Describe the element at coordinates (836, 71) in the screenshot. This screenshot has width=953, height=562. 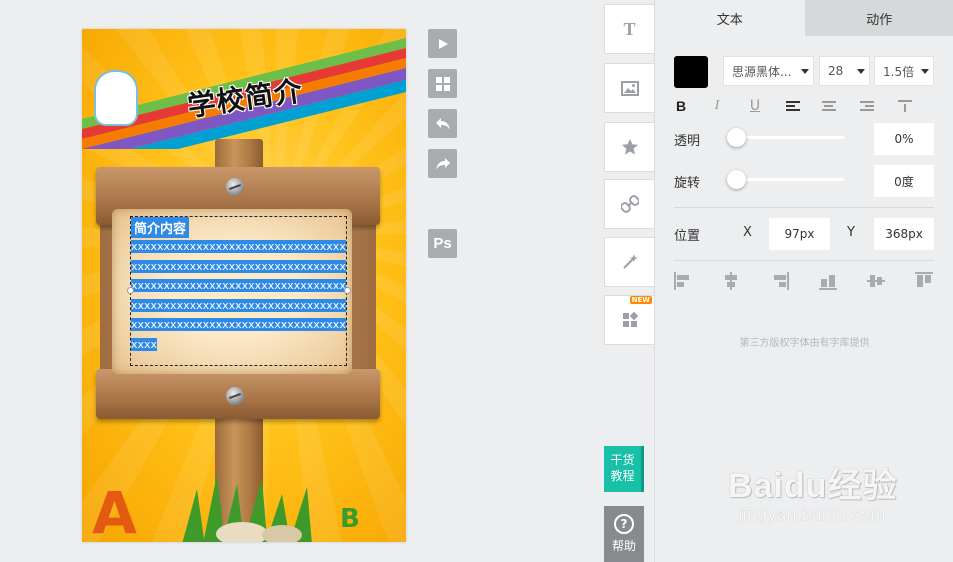
I see `font-size-value: 28` at that location.